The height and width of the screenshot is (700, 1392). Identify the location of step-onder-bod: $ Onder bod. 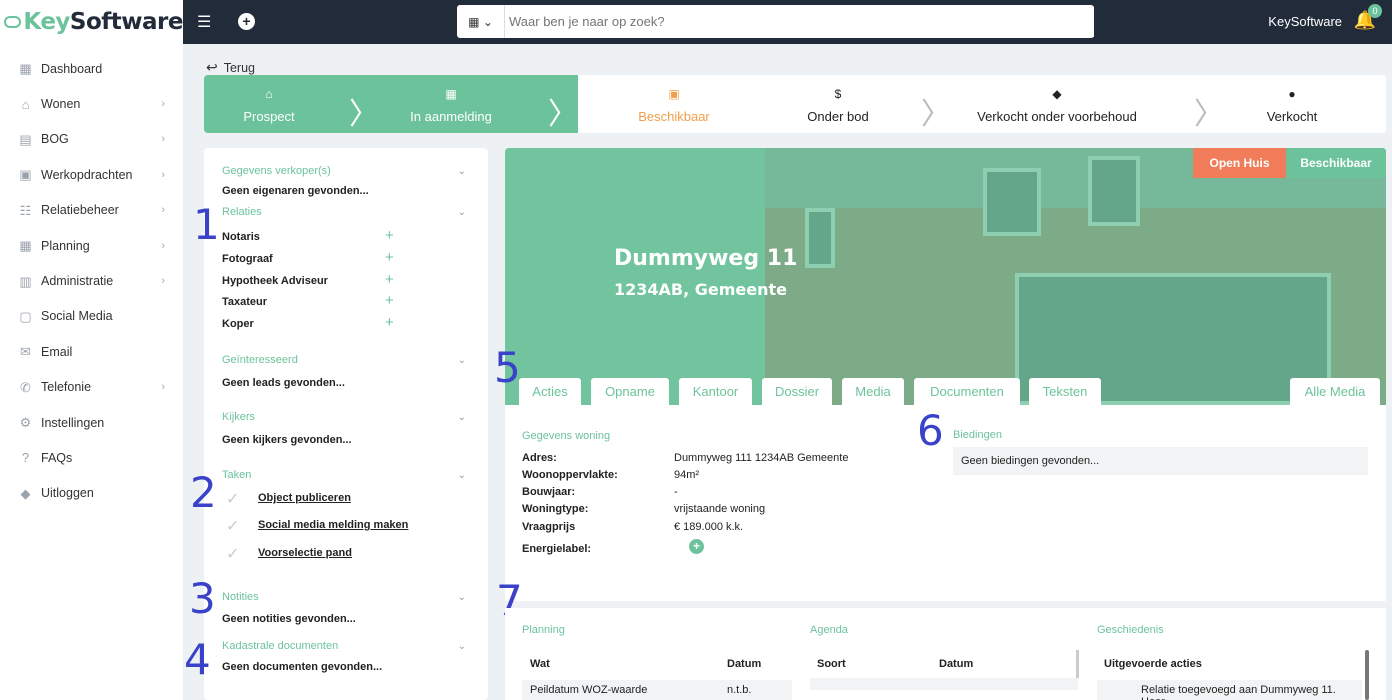
(838, 104).